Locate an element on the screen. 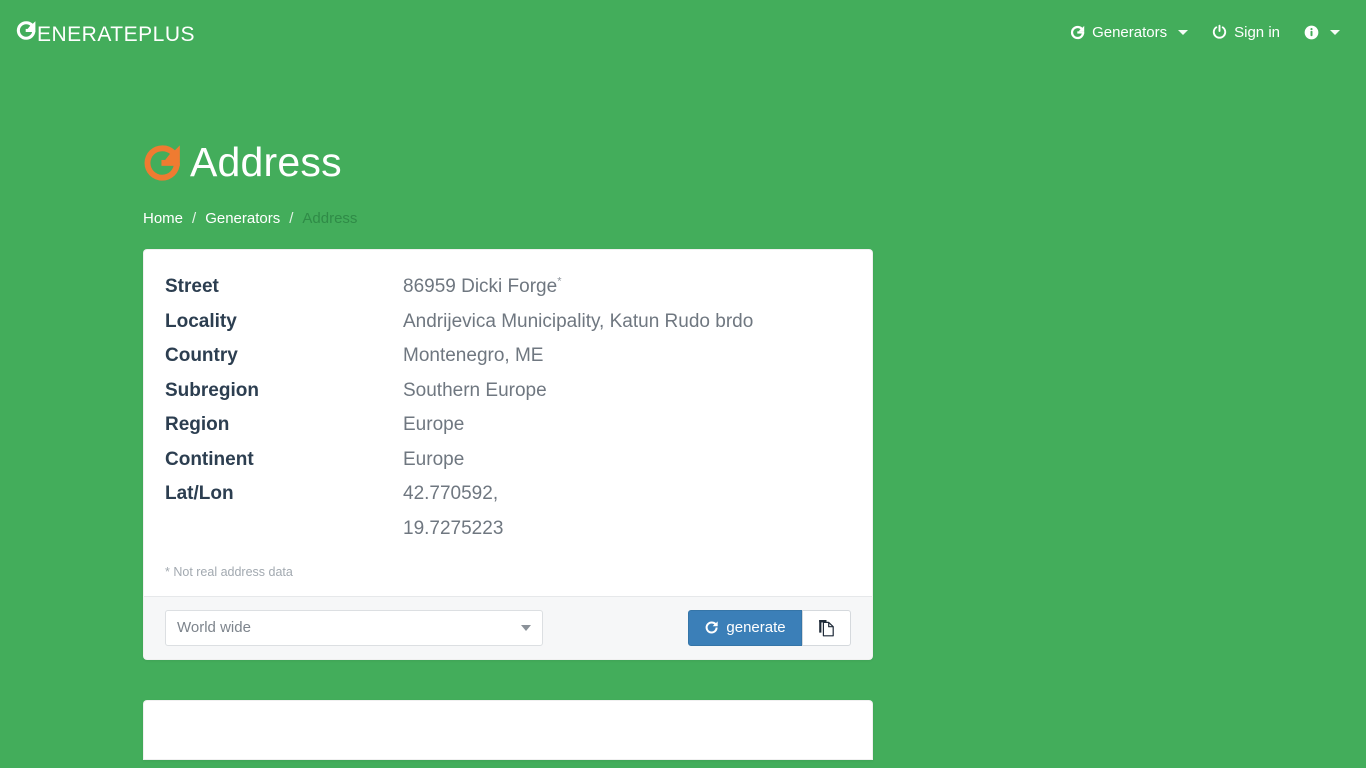 The width and height of the screenshot is (1366, 768). brand-label: ENERATEPLUS is located at coordinates (116, 34).